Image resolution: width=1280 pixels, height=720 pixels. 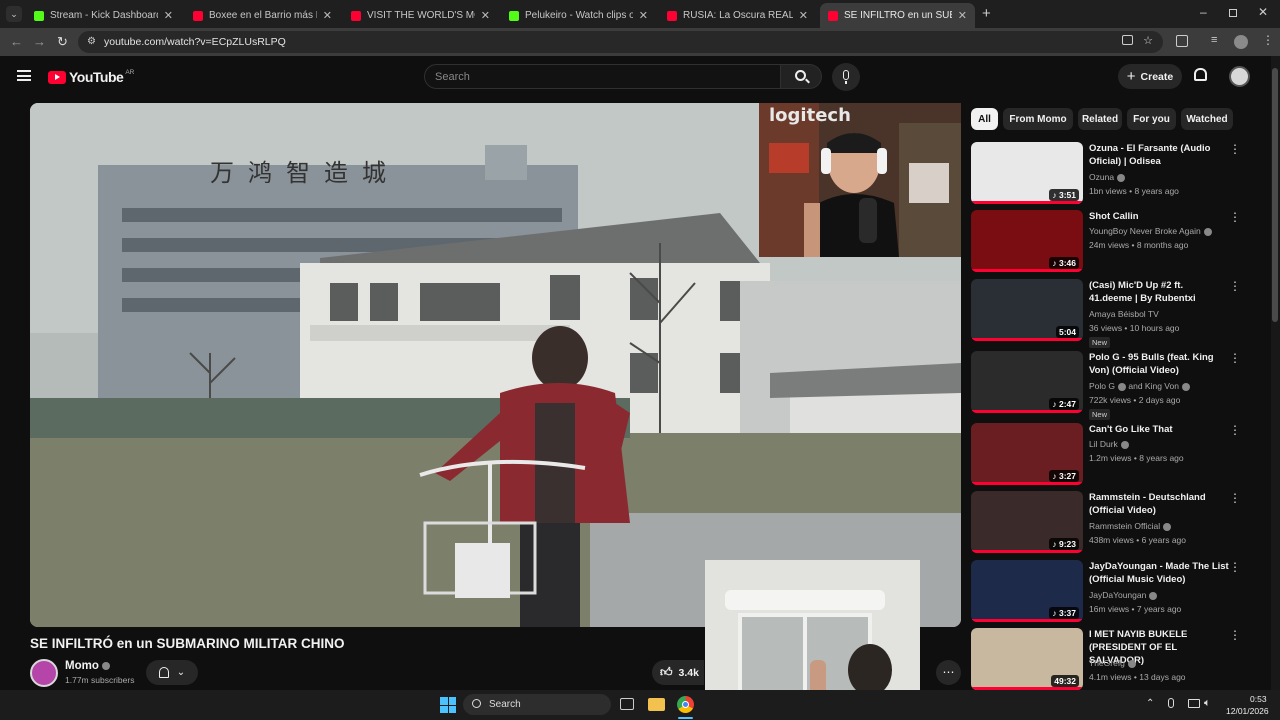 What do you see at coordinates (1194, 703) in the screenshot?
I see `network-icon` at bounding box center [1194, 703].